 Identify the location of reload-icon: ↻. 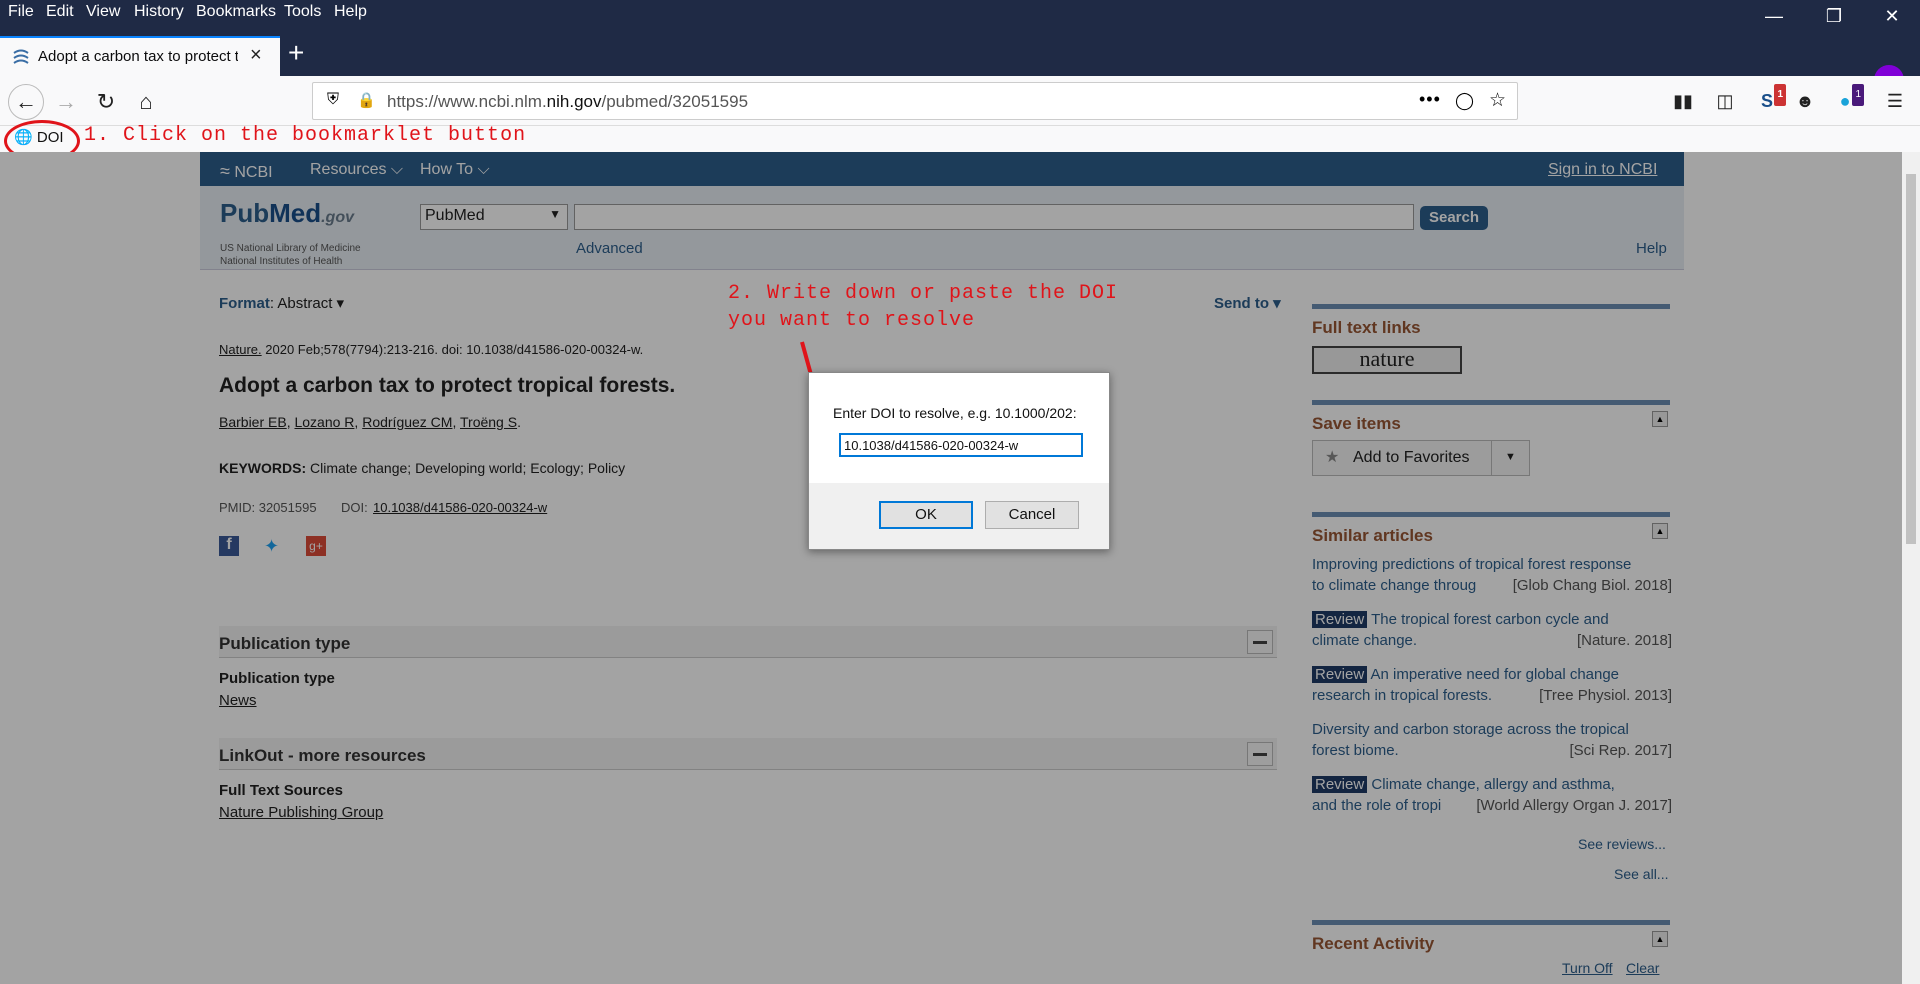
(106, 102).